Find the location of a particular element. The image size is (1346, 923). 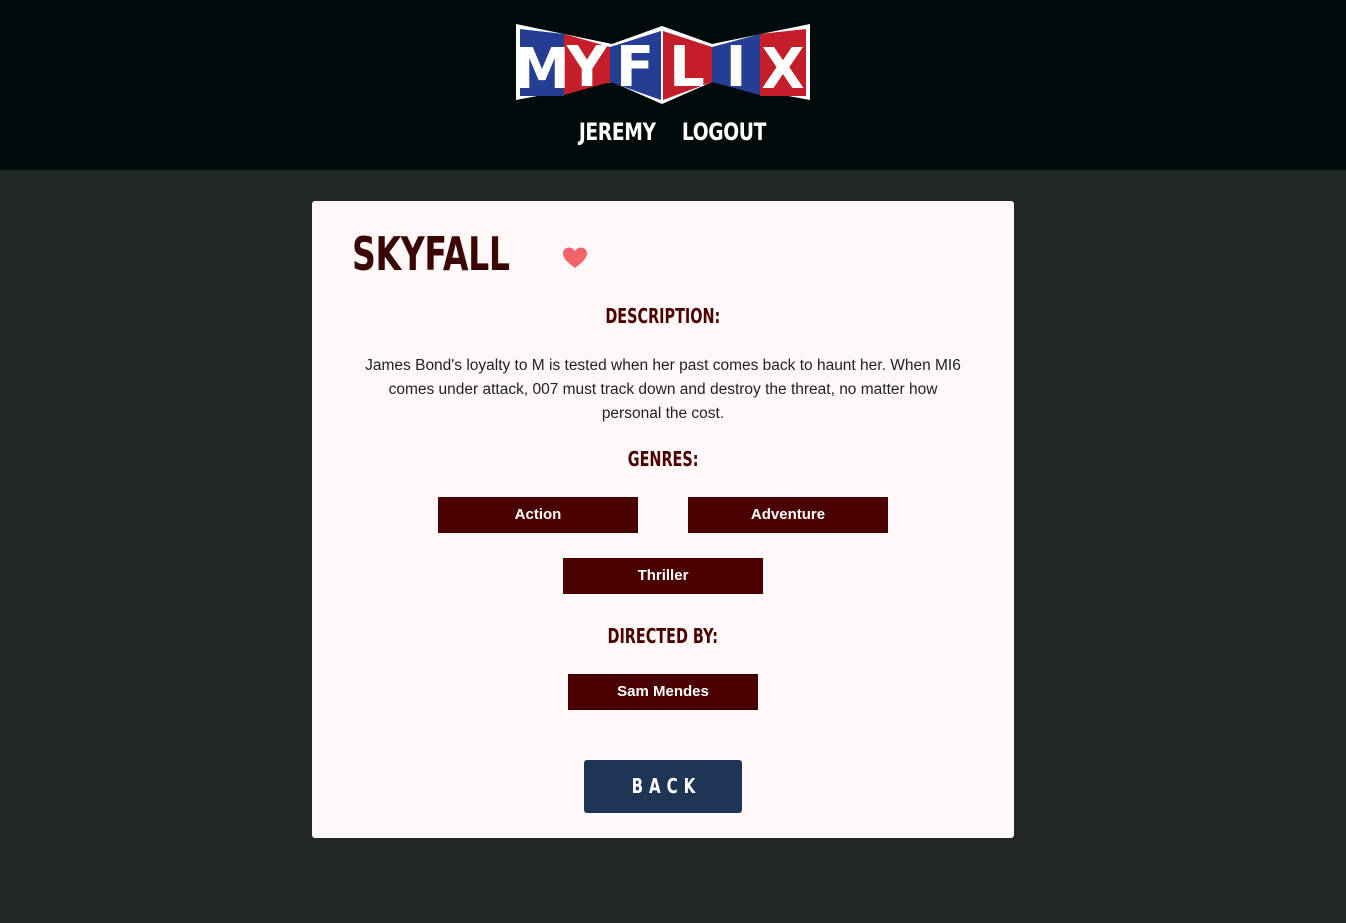

logo-letter-x: X is located at coordinates (782, 69).